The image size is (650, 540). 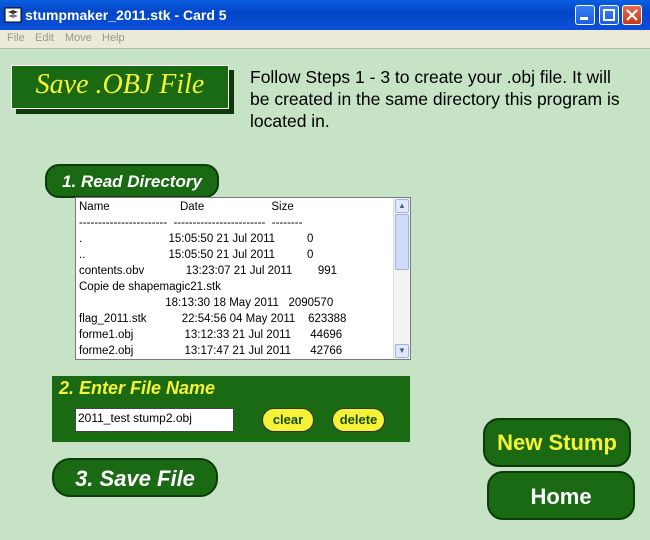 I want to click on scroll-down-icon: ▼, so click(x=402, y=351).